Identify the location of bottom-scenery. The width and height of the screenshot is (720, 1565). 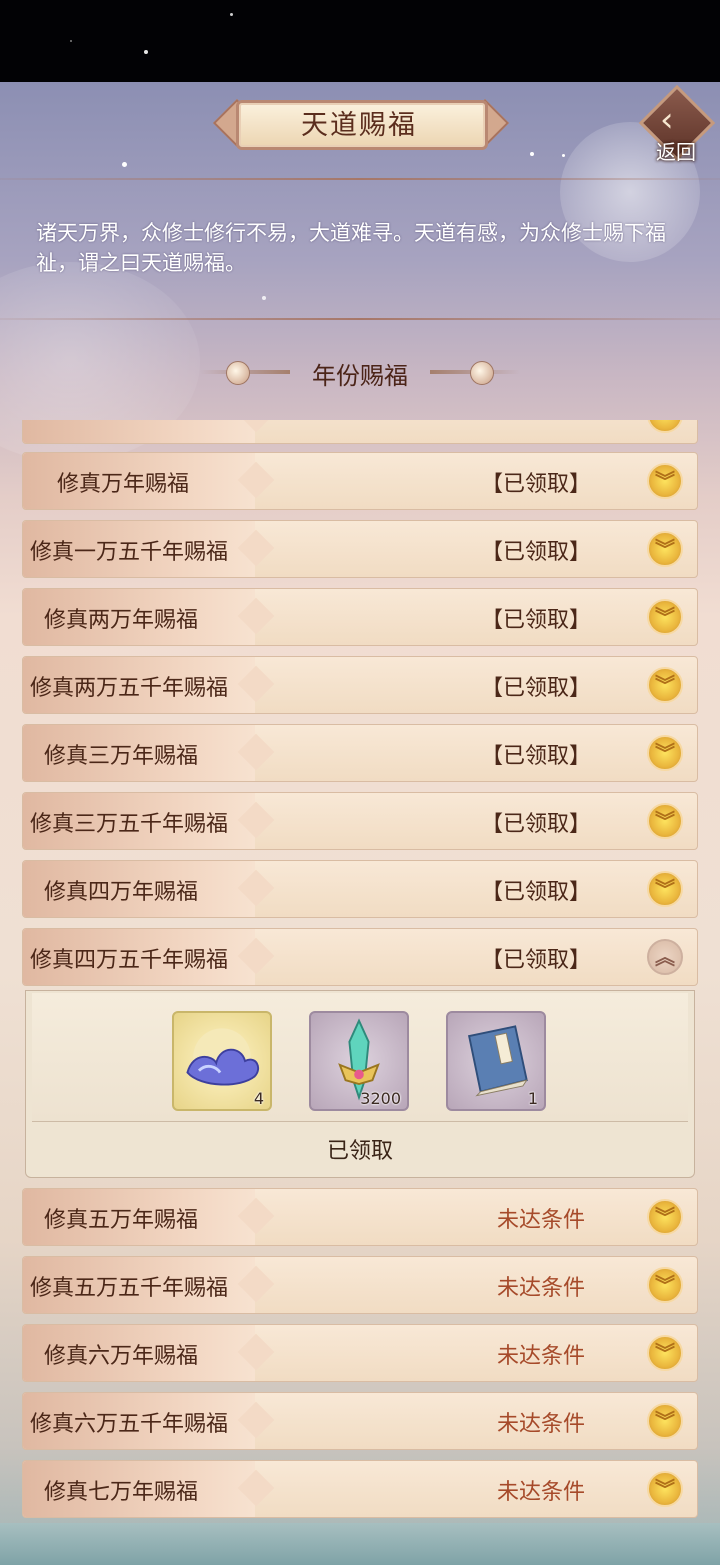
(360, 1544).